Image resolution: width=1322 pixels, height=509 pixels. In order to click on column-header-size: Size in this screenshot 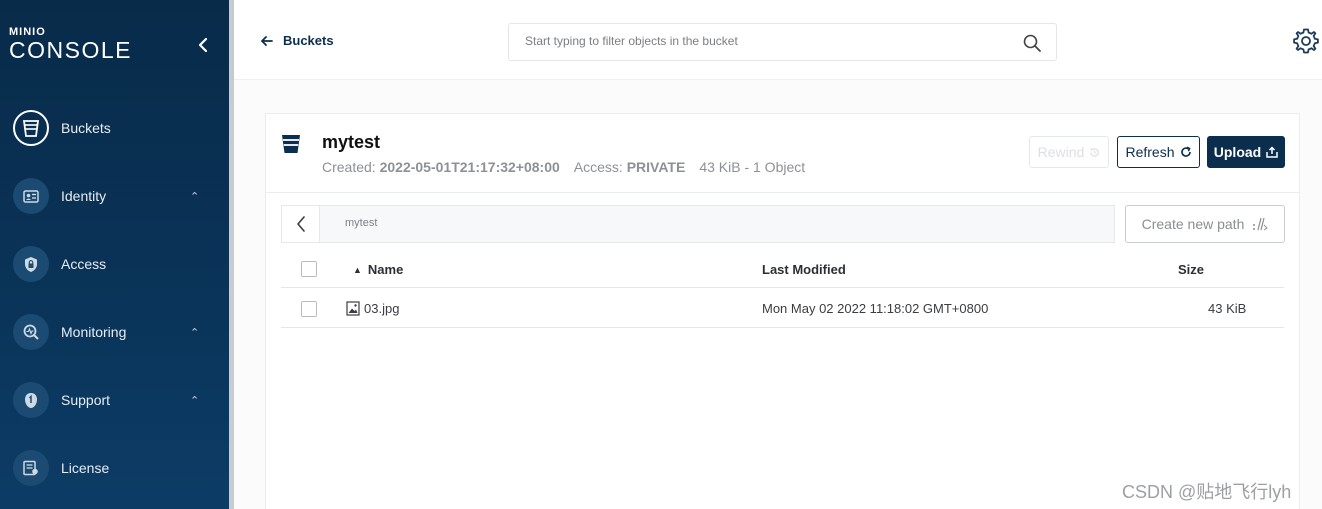, I will do `click(1191, 269)`.